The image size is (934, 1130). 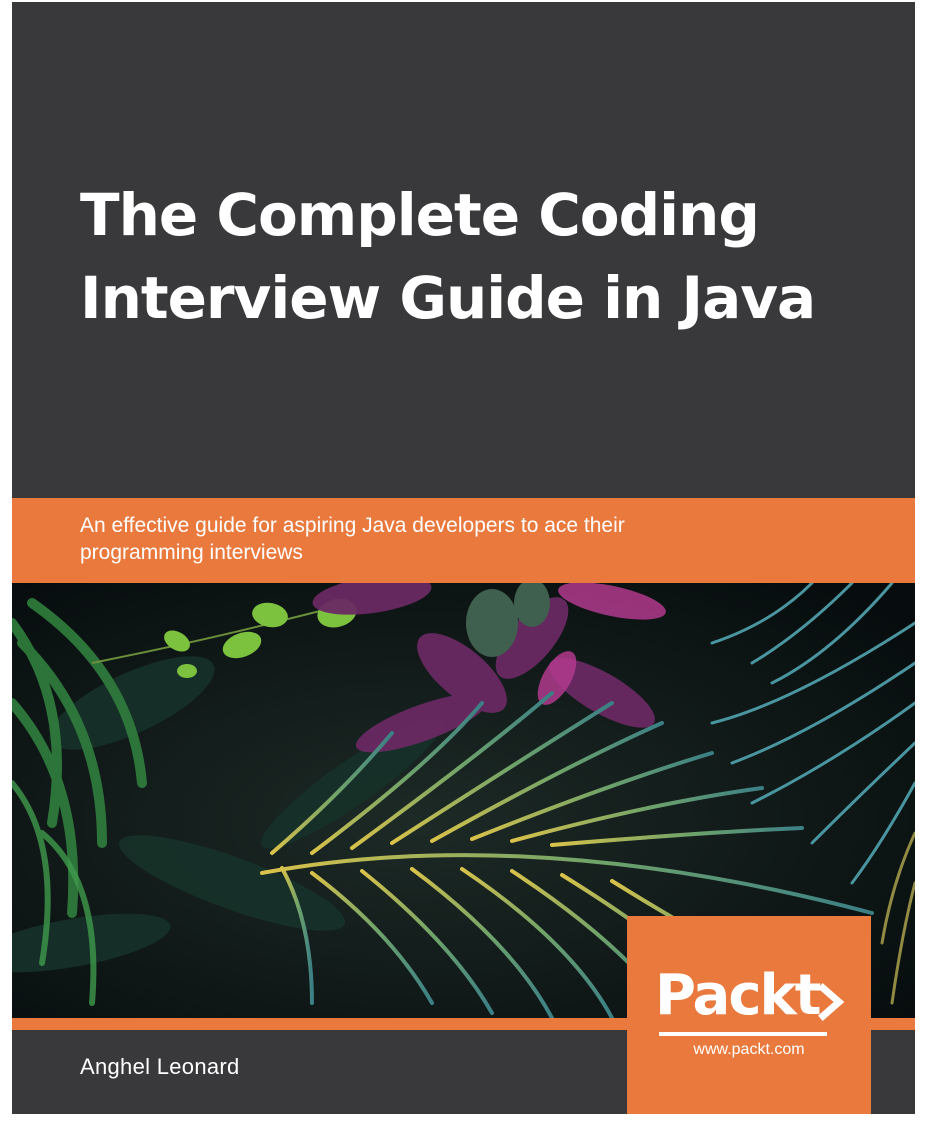 What do you see at coordinates (738, 995) in the screenshot?
I see `publisher-logo-text: Packt` at bounding box center [738, 995].